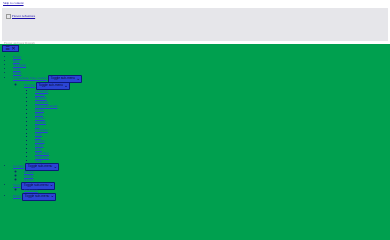  What do you see at coordinates (28, 180) in the screenshot?
I see `nav-link-garden: Orchid` at bounding box center [28, 180].